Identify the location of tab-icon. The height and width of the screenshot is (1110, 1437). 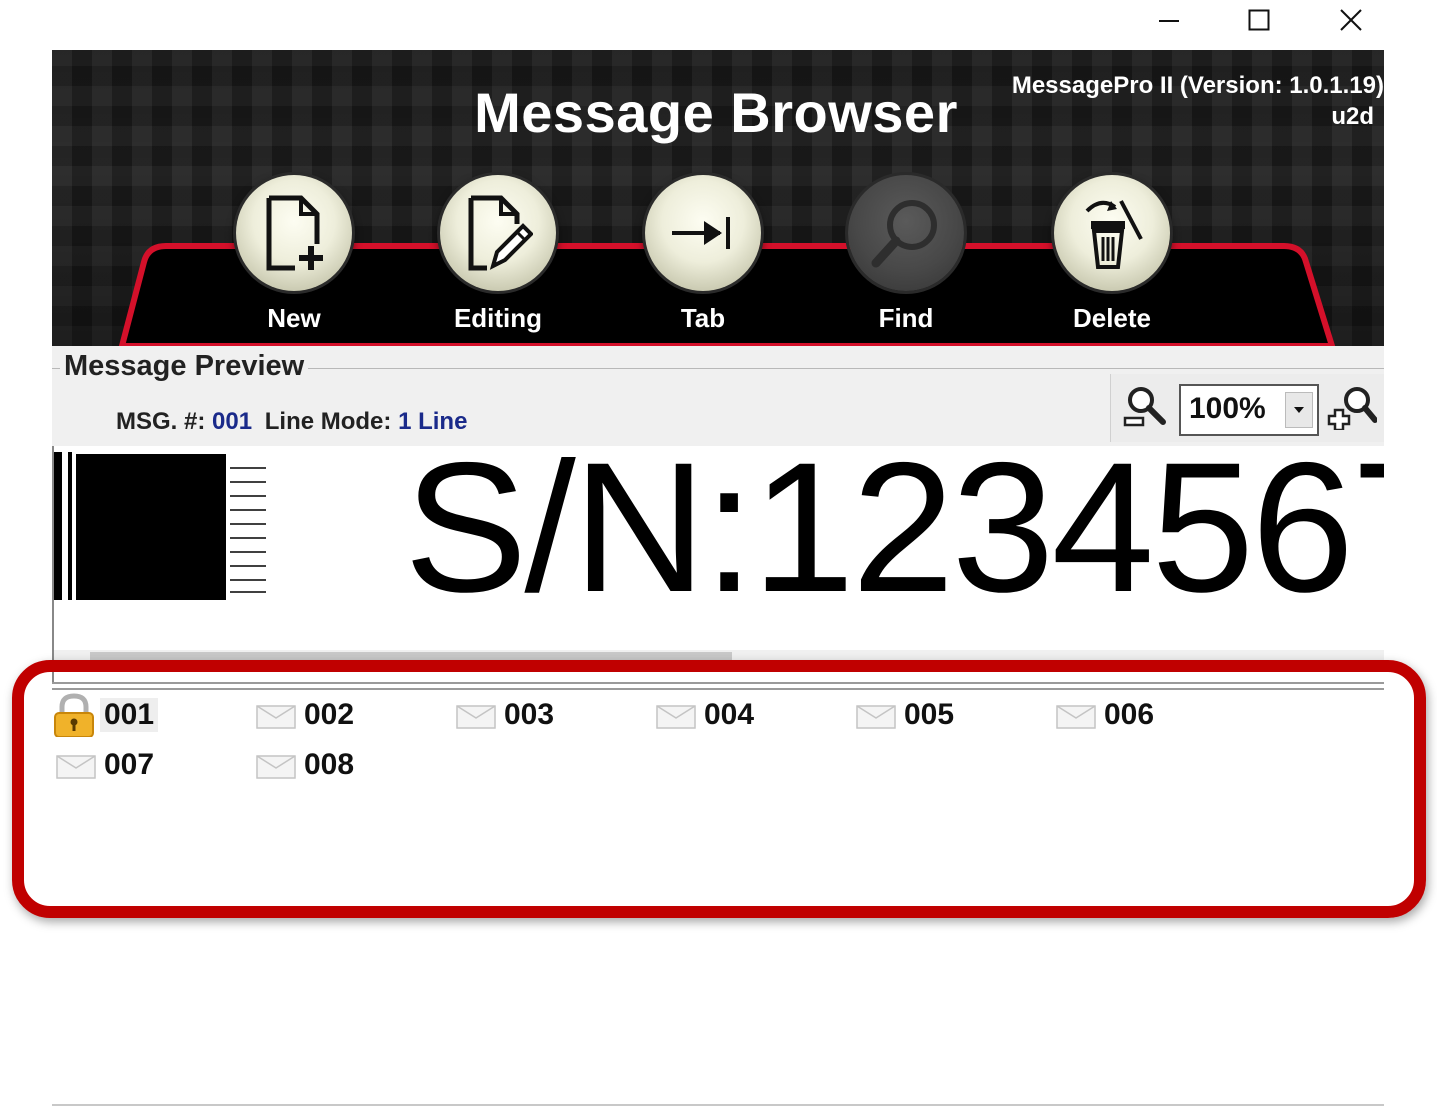
(701, 233).